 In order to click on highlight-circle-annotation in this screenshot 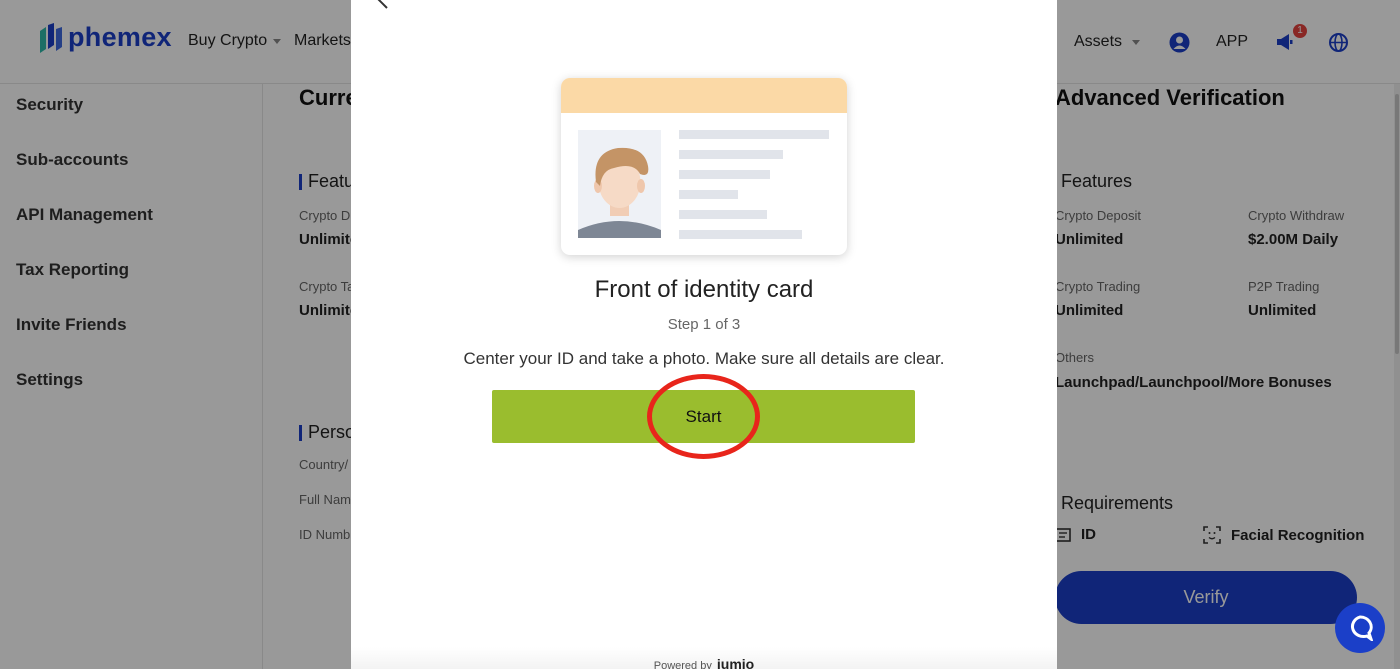, I will do `click(703, 416)`.